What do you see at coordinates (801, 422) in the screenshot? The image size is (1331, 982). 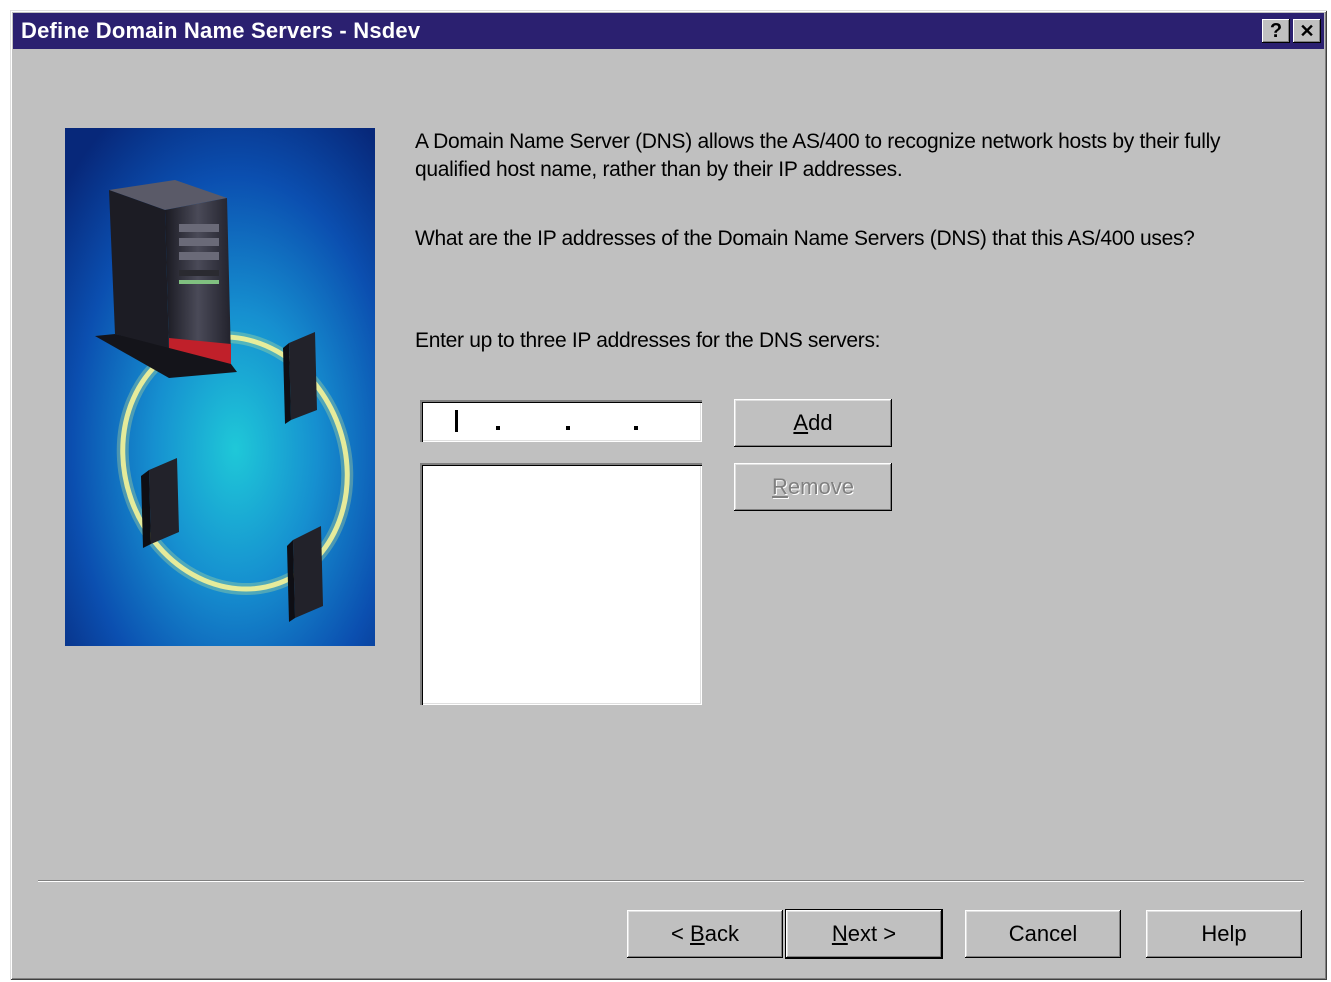 I see `add-button-mnemonic: A` at bounding box center [801, 422].